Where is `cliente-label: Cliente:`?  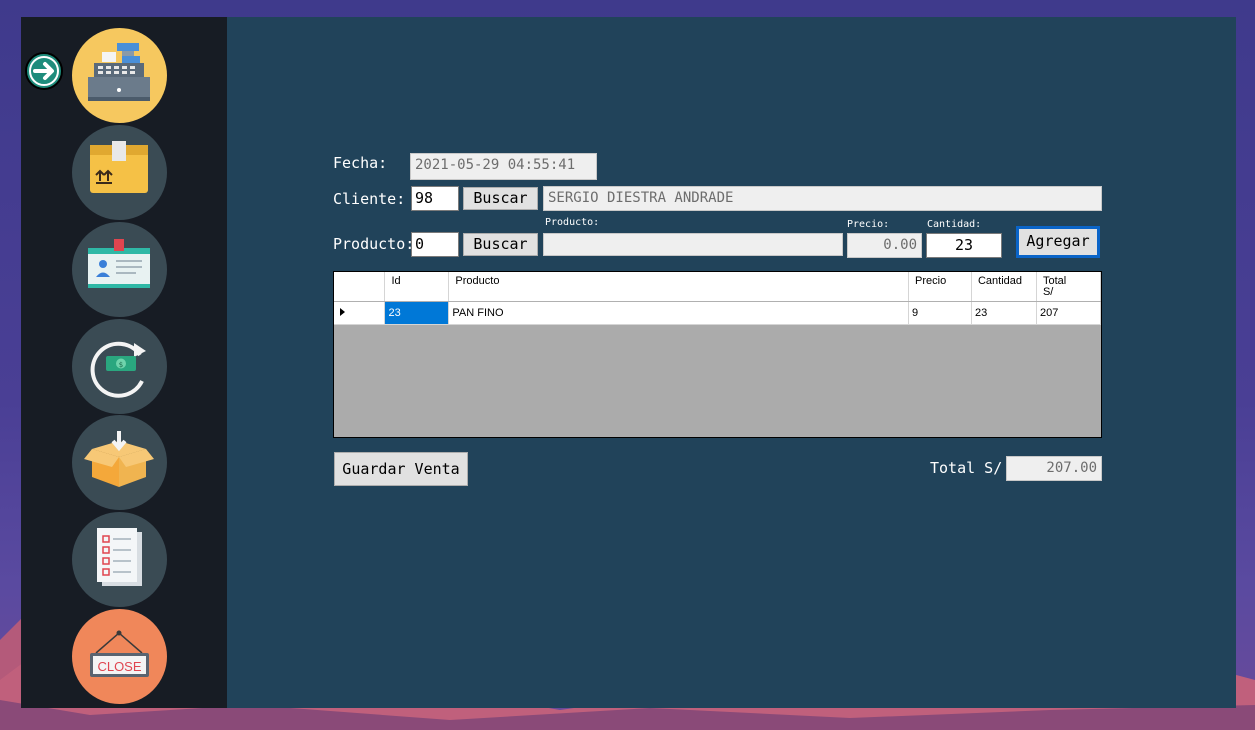
cliente-label: Cliente: is located at coordinates (369, 199).